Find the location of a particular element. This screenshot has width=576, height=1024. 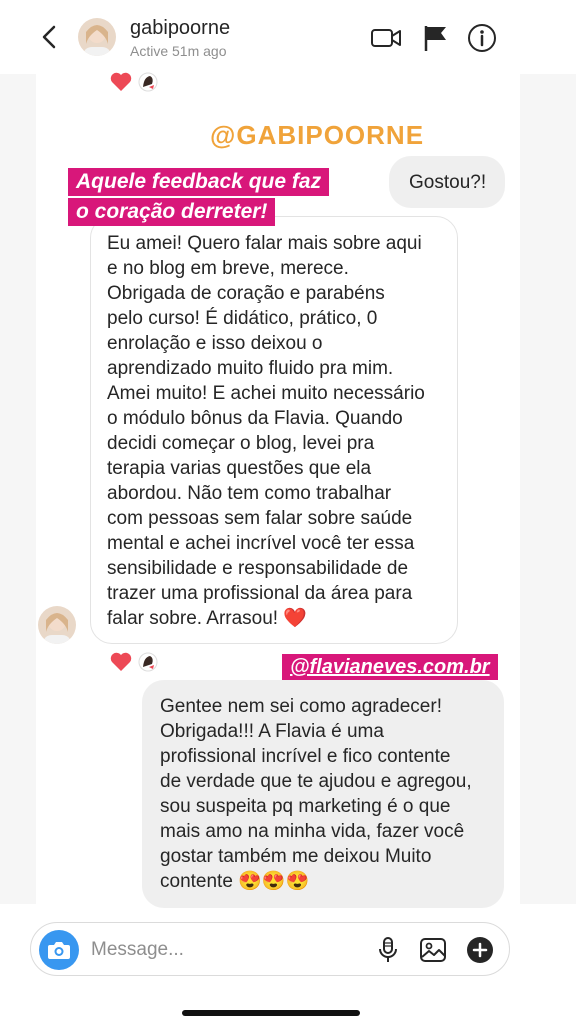

active-status: Active 51m ago is located at coordinates (178, 51).